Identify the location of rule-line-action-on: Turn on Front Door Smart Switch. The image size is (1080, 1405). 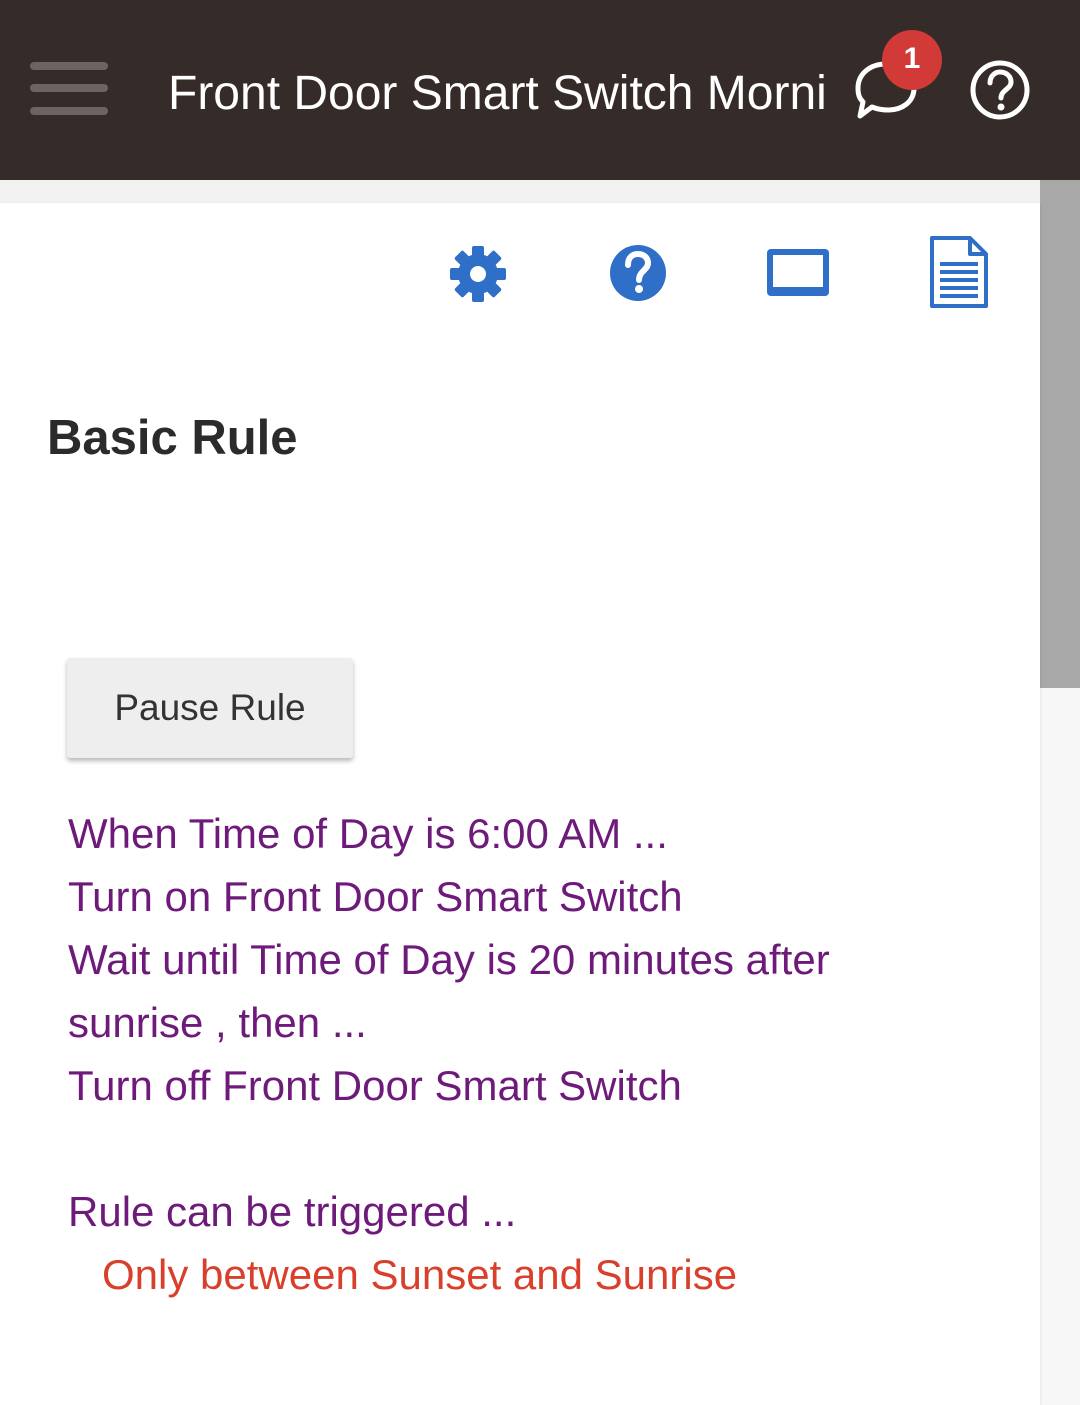
(375, 896).